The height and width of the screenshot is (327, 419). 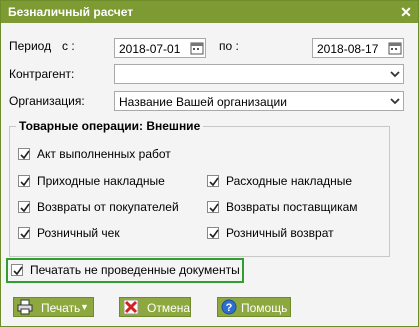 What do you see at coordinates (292, 207) in the screenshot?
I see `checkbox-label: Возвраты поставщикам` at bounding box center [292, 207].